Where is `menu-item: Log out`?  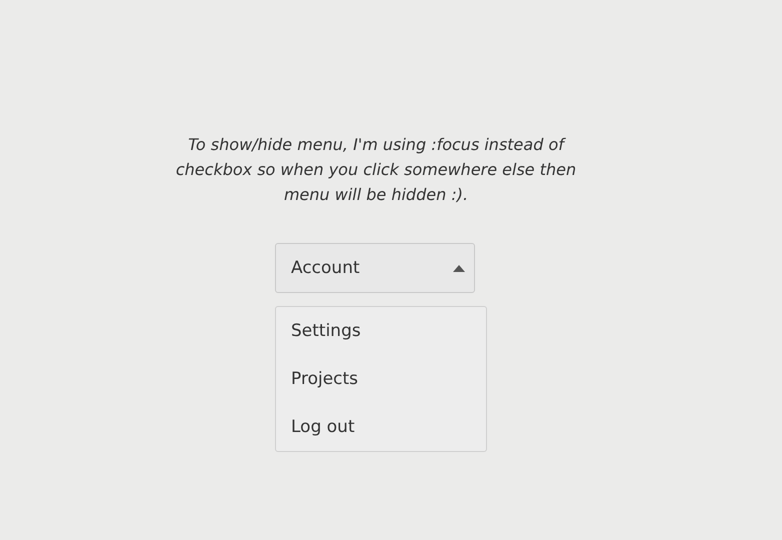
menu-item: Log out is located at coordinates (381, 427).